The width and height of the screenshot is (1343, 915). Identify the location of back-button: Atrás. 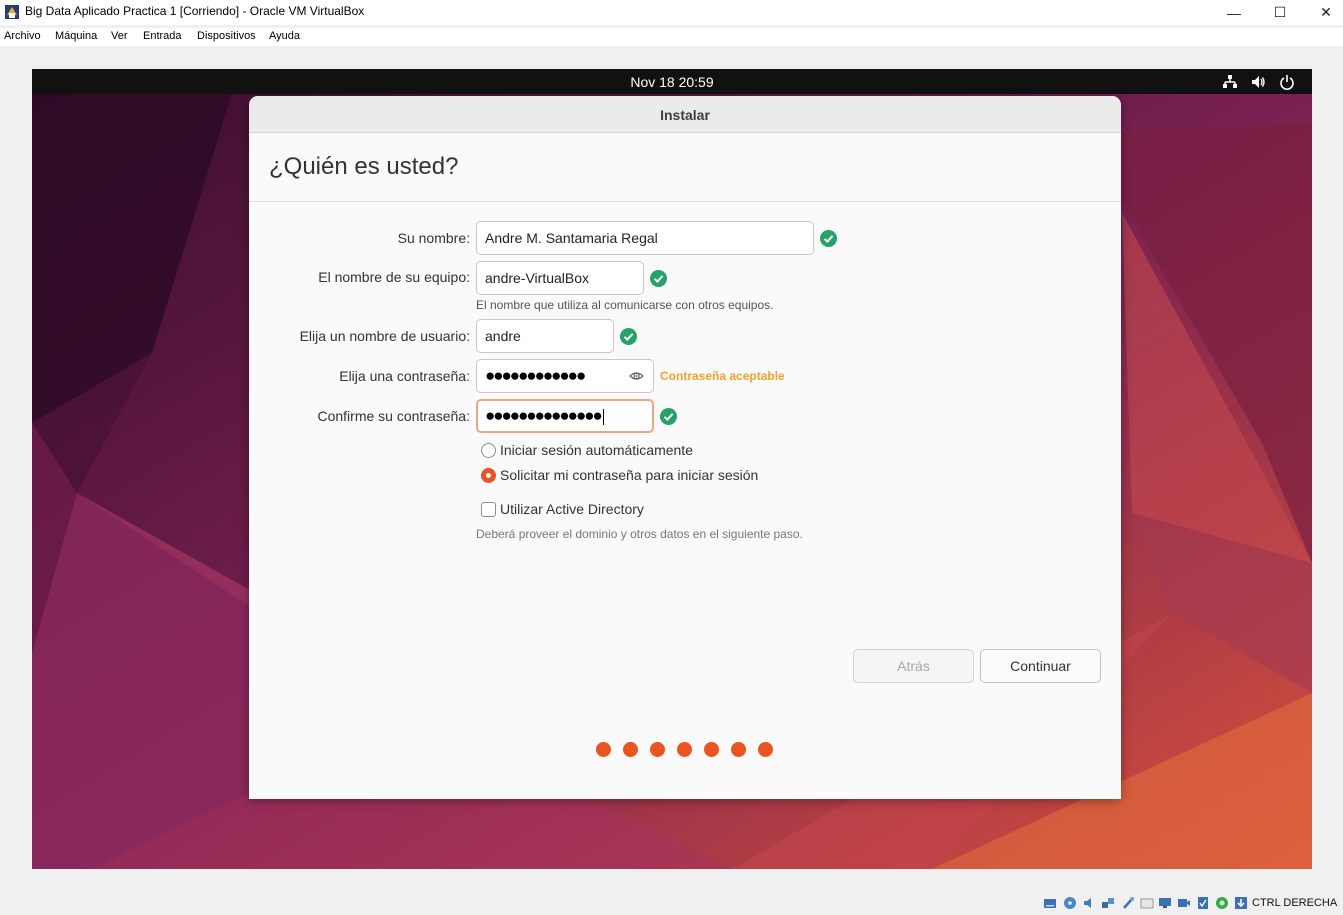
(913, 666).